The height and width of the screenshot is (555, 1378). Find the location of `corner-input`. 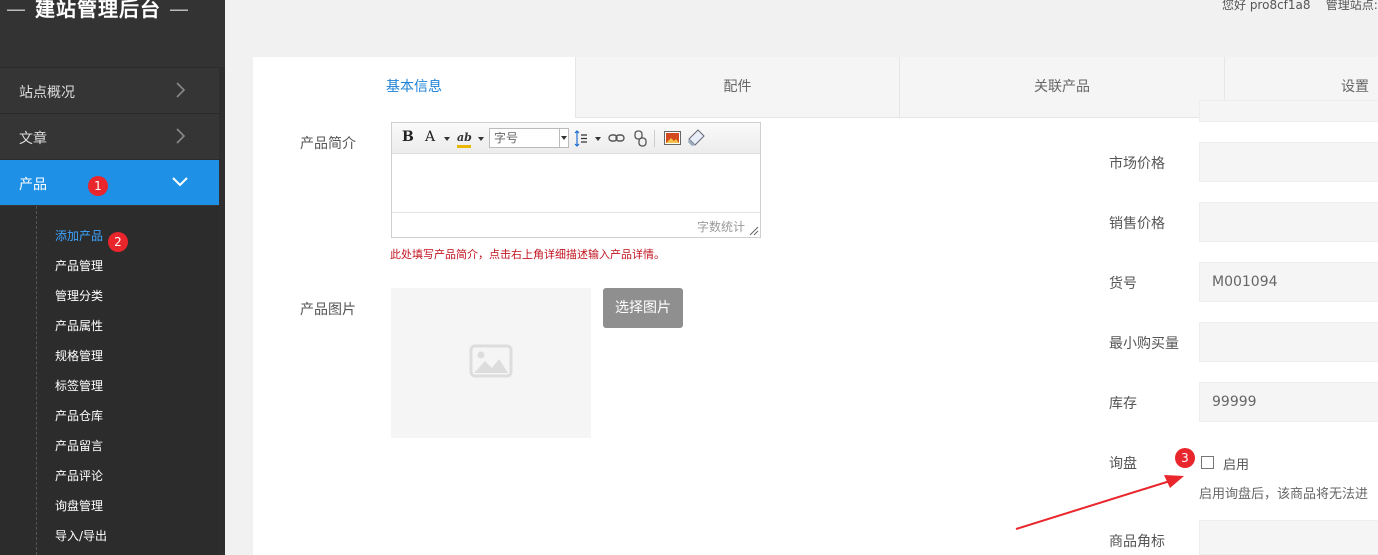

corner-input is located at coordinates (1288, 537).